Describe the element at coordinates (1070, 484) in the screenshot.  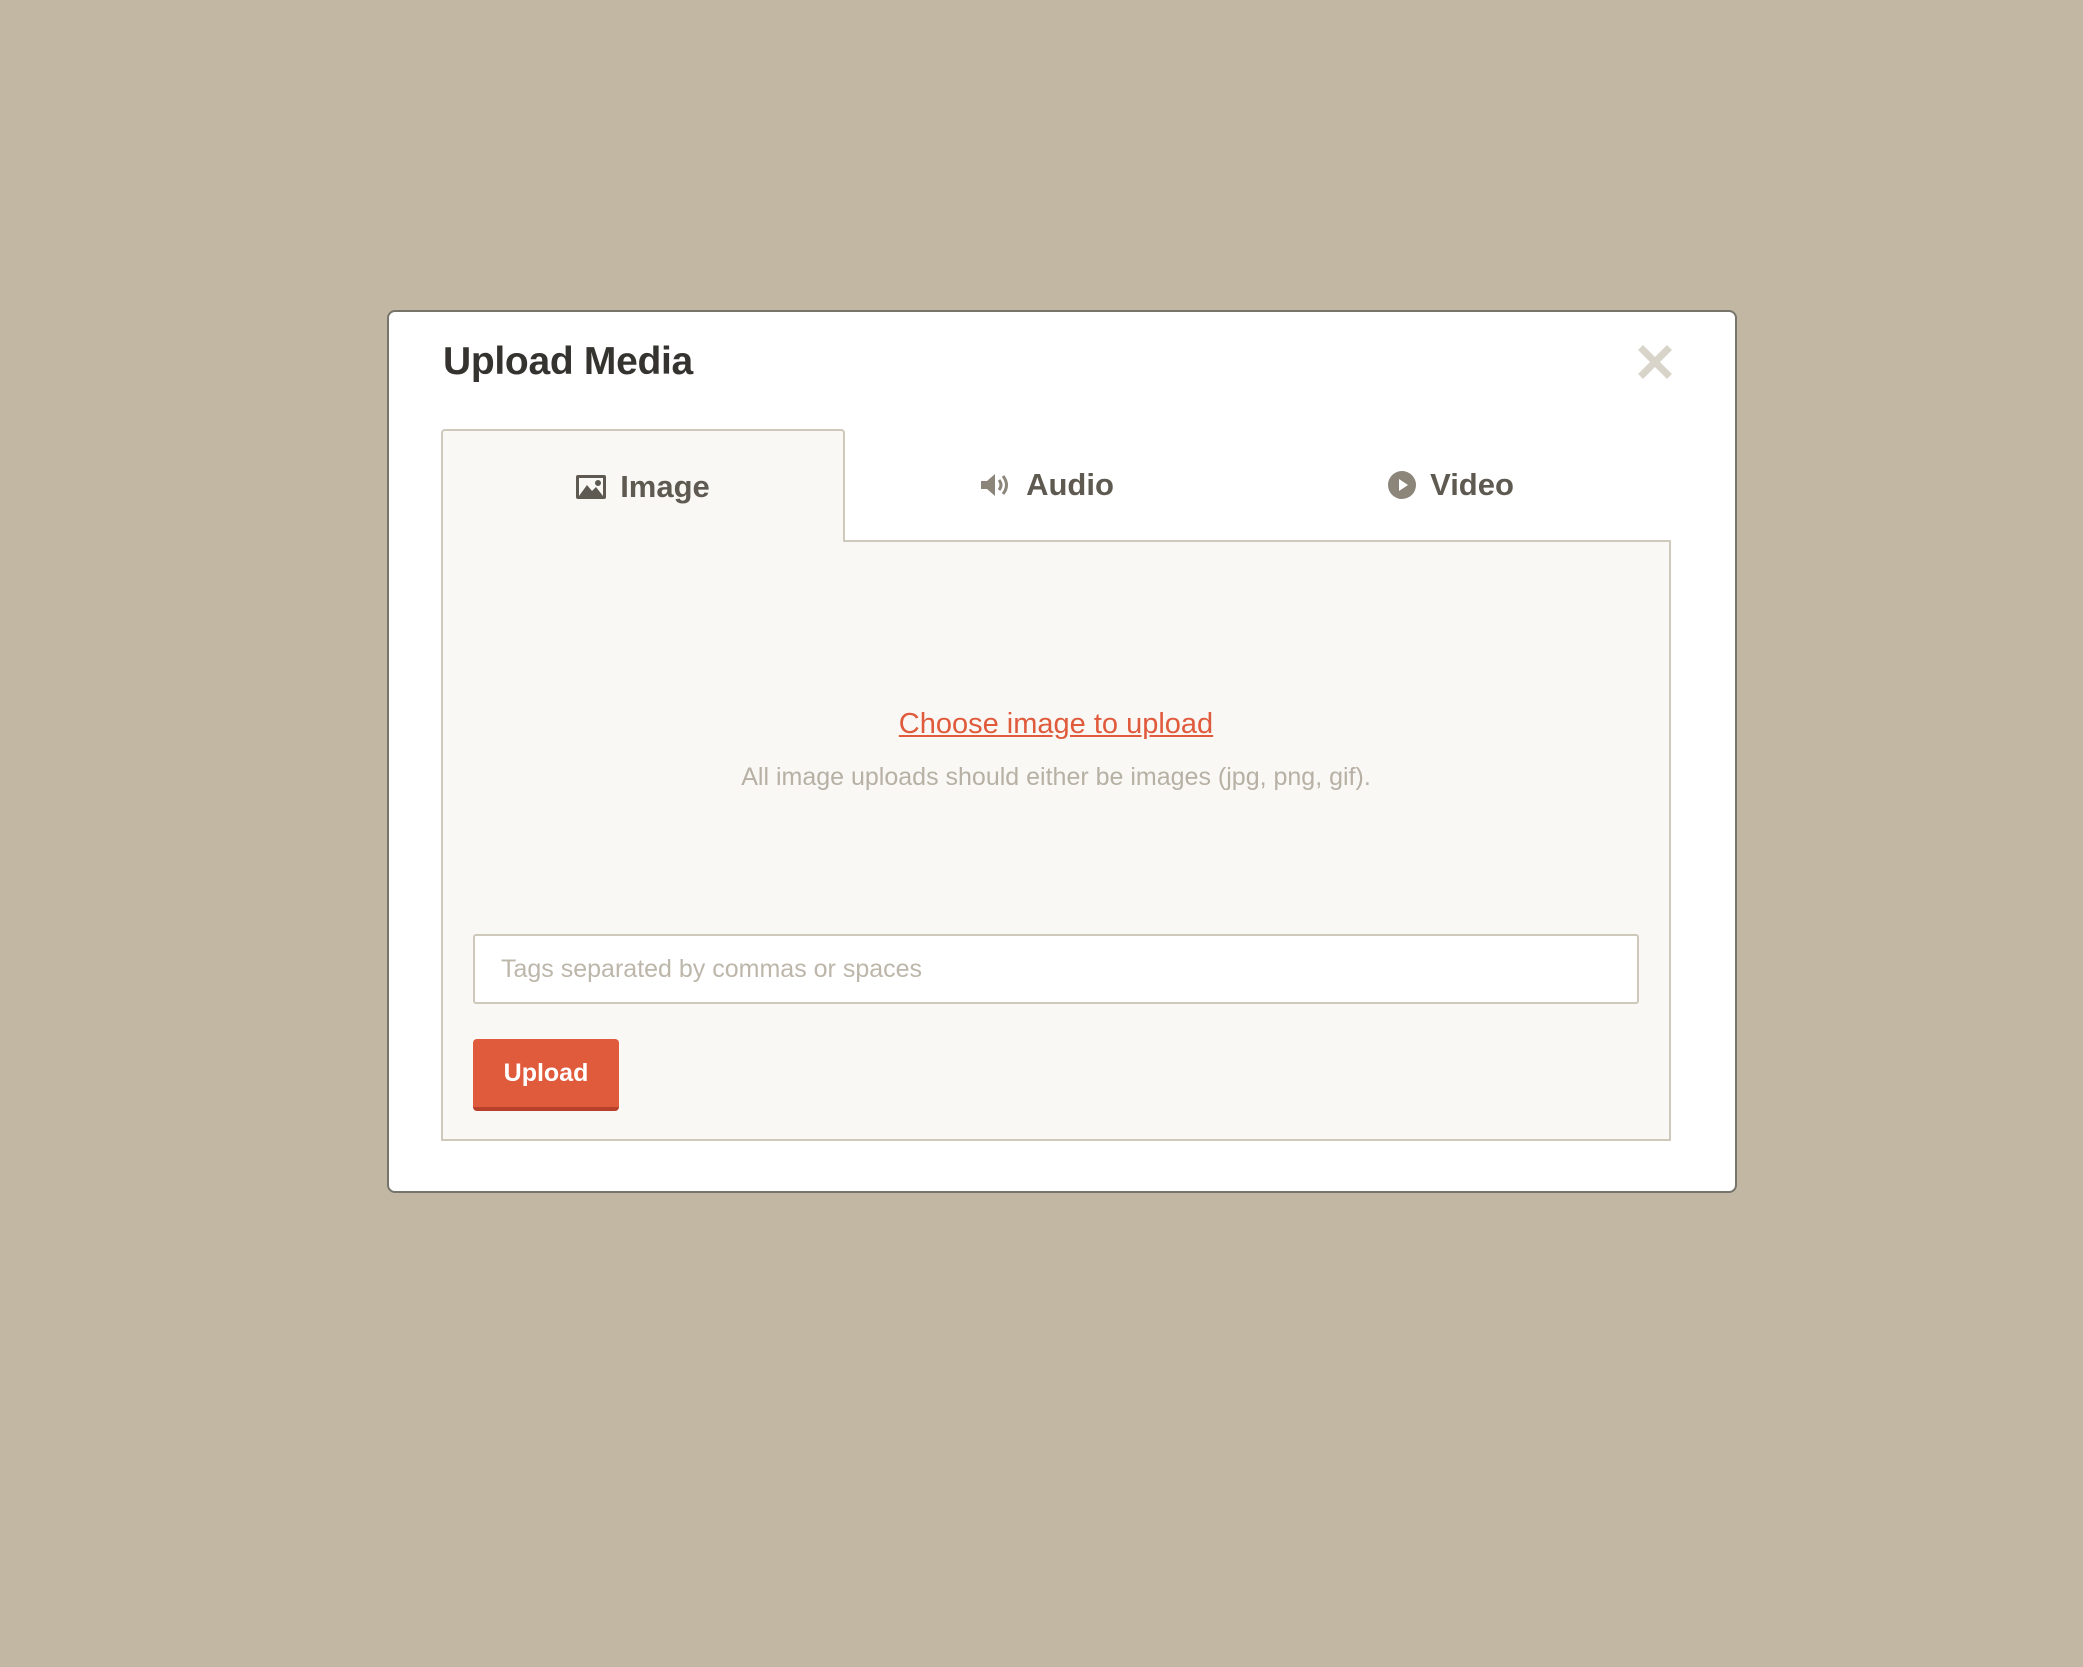
I see `tab-audio-label: Audio` at that location.